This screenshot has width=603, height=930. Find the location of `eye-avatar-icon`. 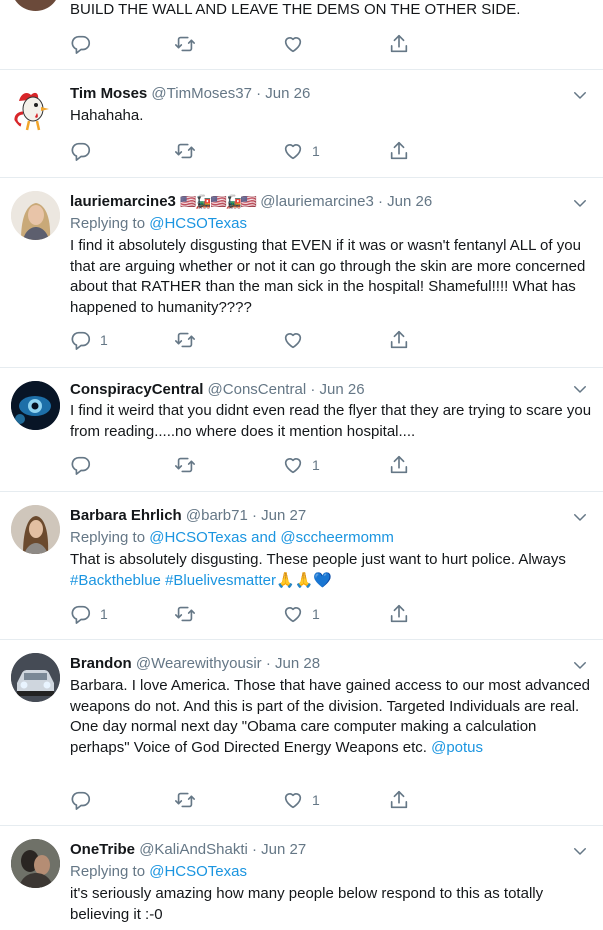

eye-avatar-icon is located at coordinates (35, 405).